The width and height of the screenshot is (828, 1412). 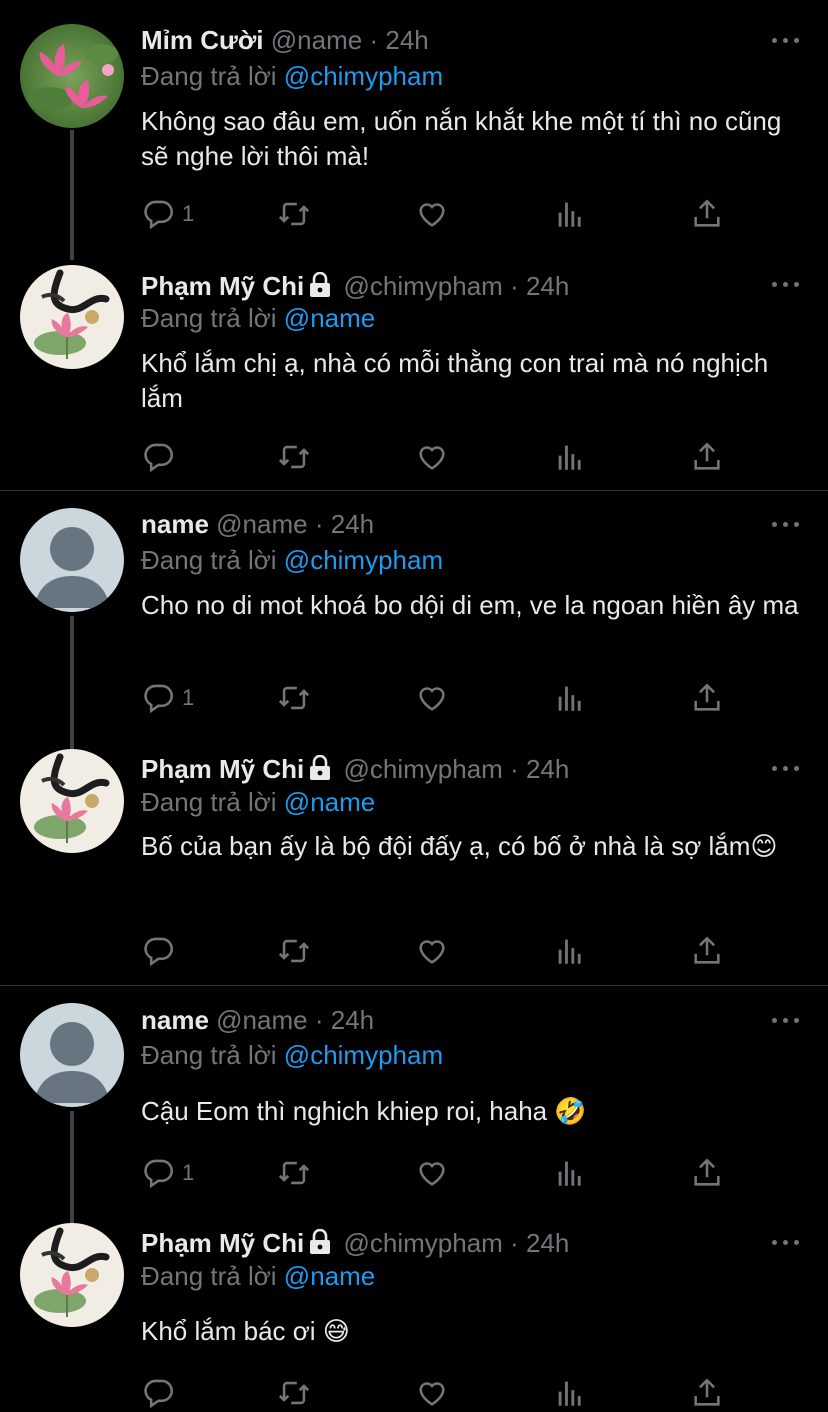 What do you see at coordinates (72, 195) in the screenshot?
I see `thread-line` at bounding box center [72, 195].